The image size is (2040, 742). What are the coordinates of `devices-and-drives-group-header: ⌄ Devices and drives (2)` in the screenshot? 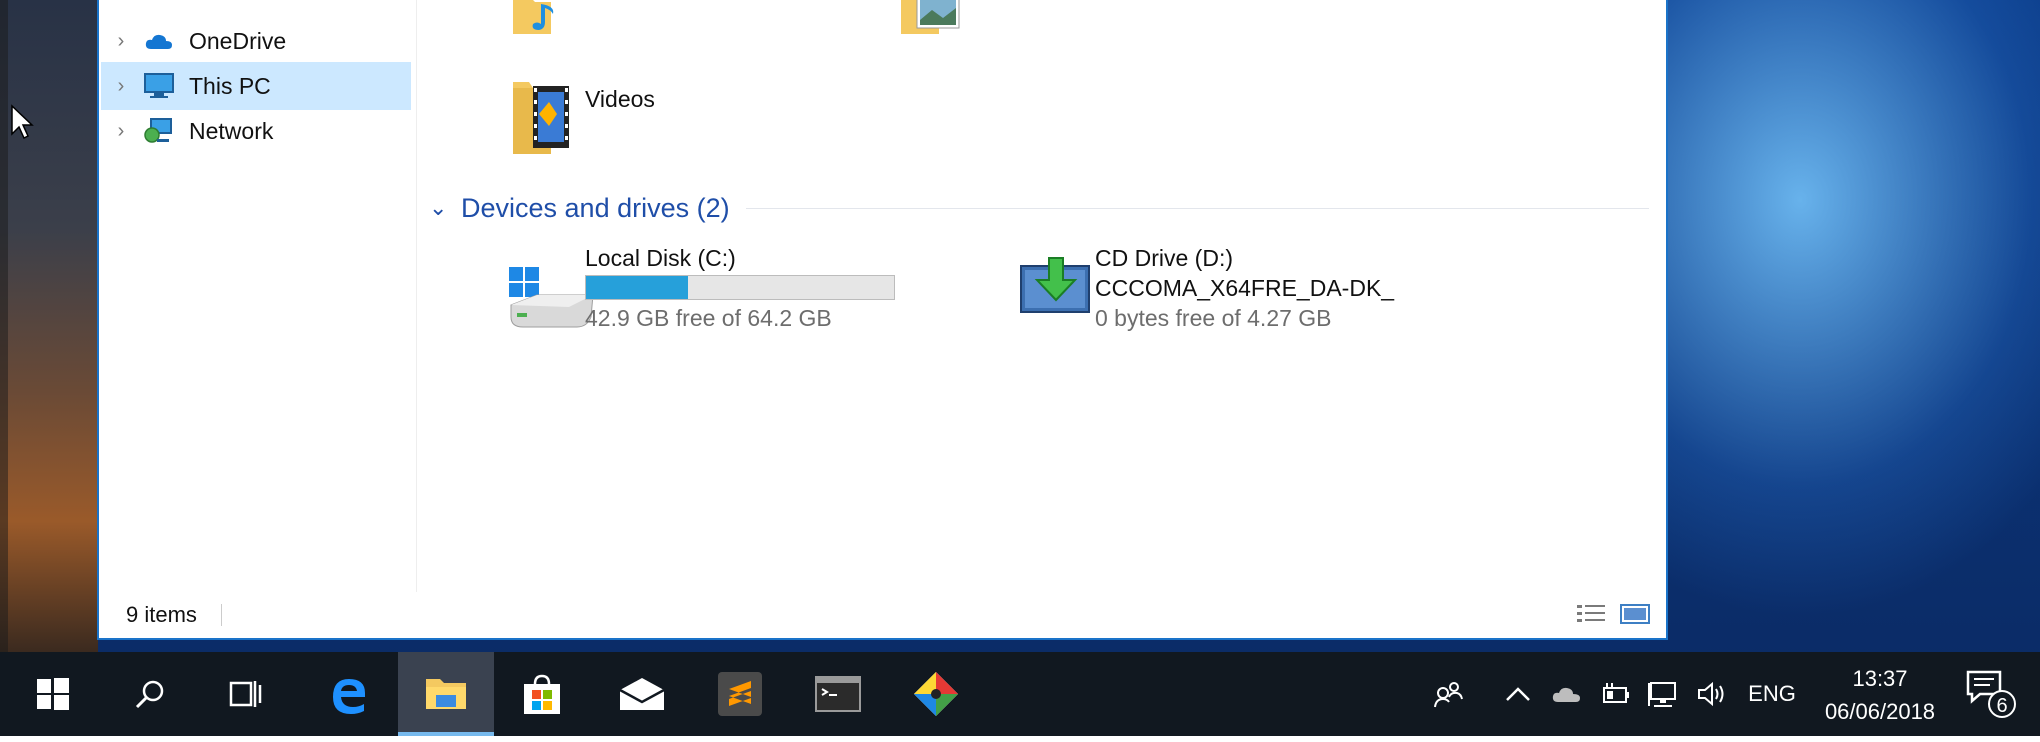 It's located at (1039, 208).